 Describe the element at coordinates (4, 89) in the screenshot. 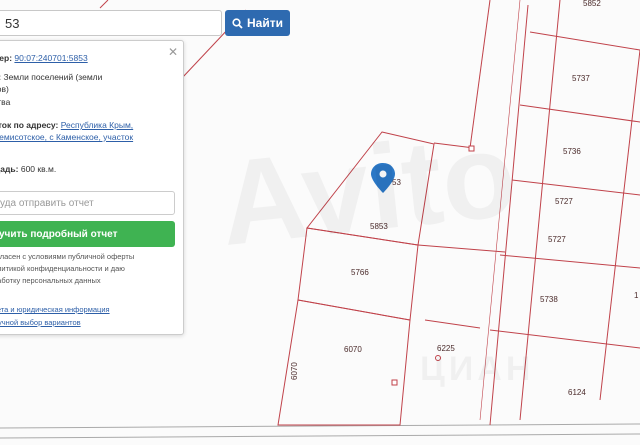

I see `category-line2: тов)` at that location.